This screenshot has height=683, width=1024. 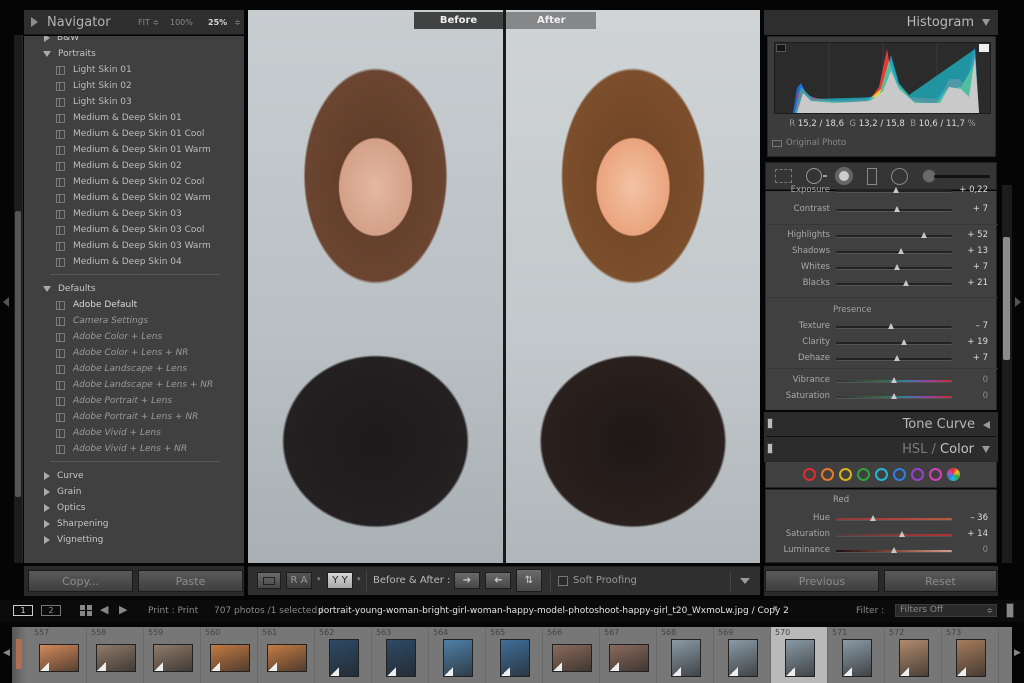 I want to click on loupe-view-button, so click(x=269, y=580).